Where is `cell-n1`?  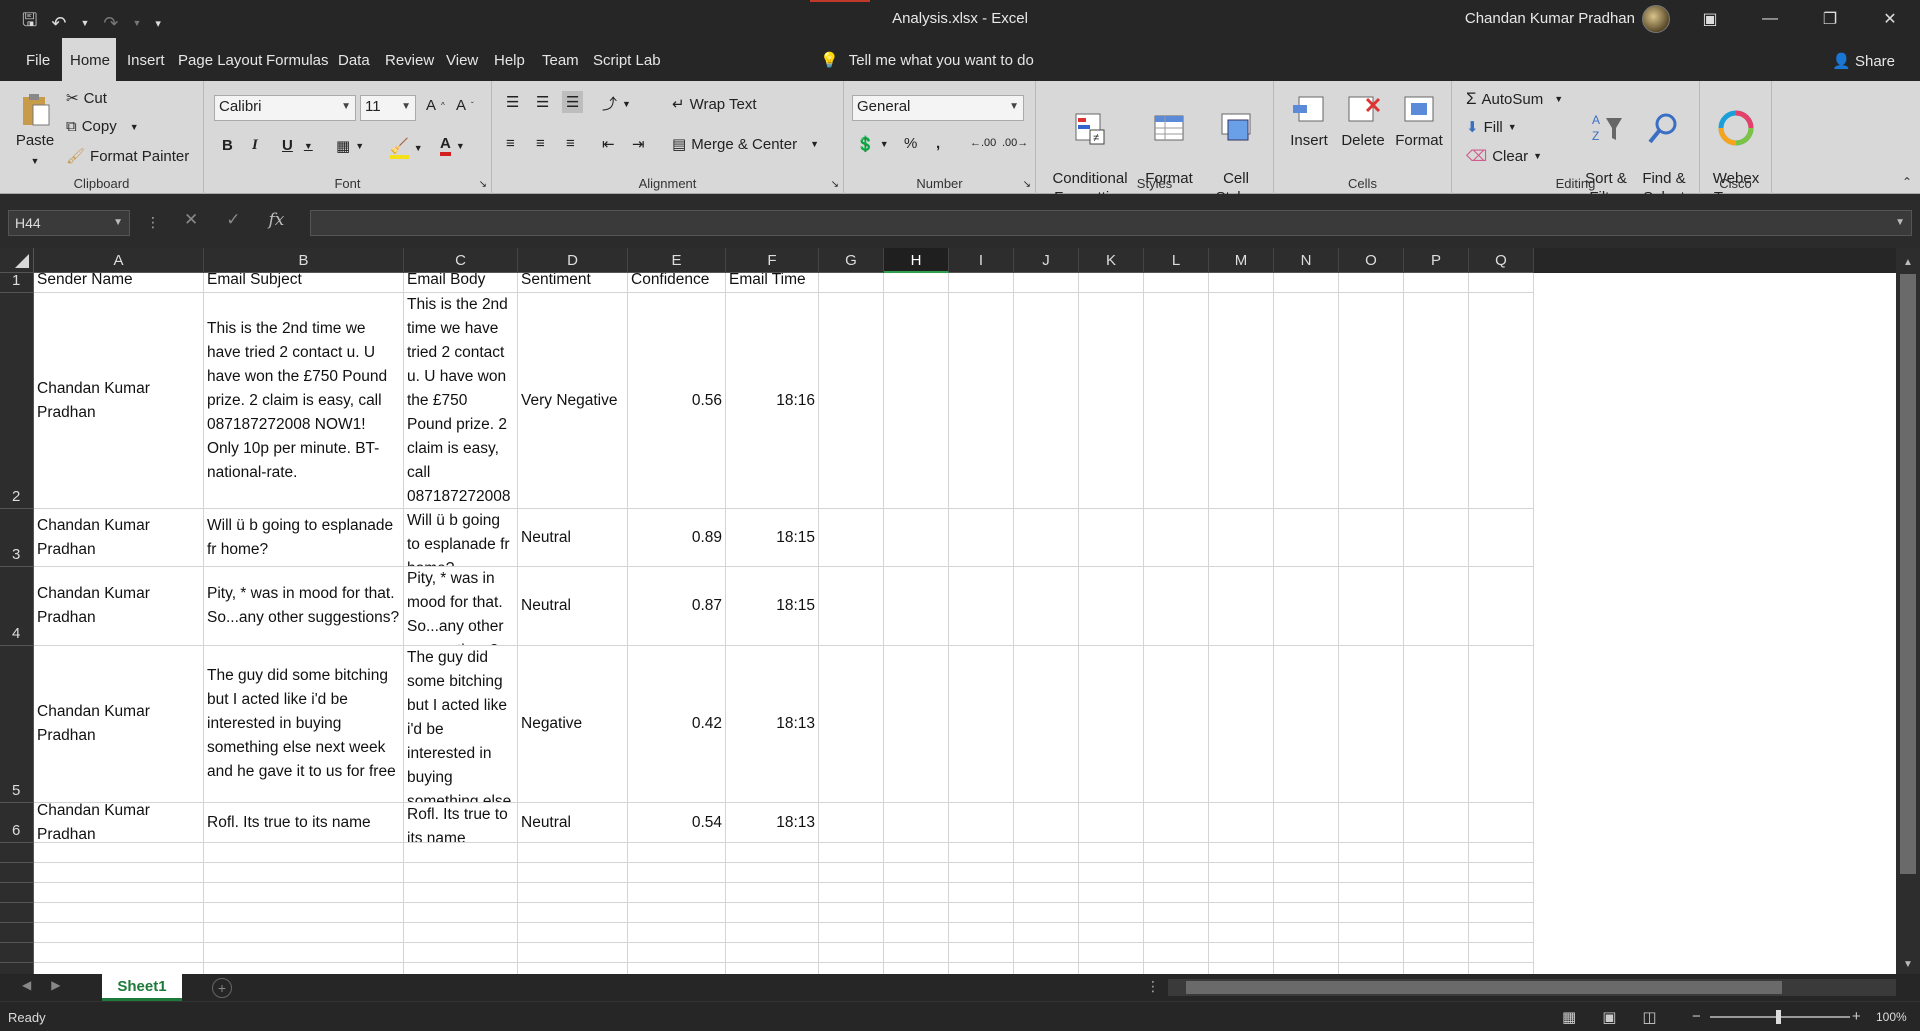 cell-n1 is located at coordinates (1306, 283).